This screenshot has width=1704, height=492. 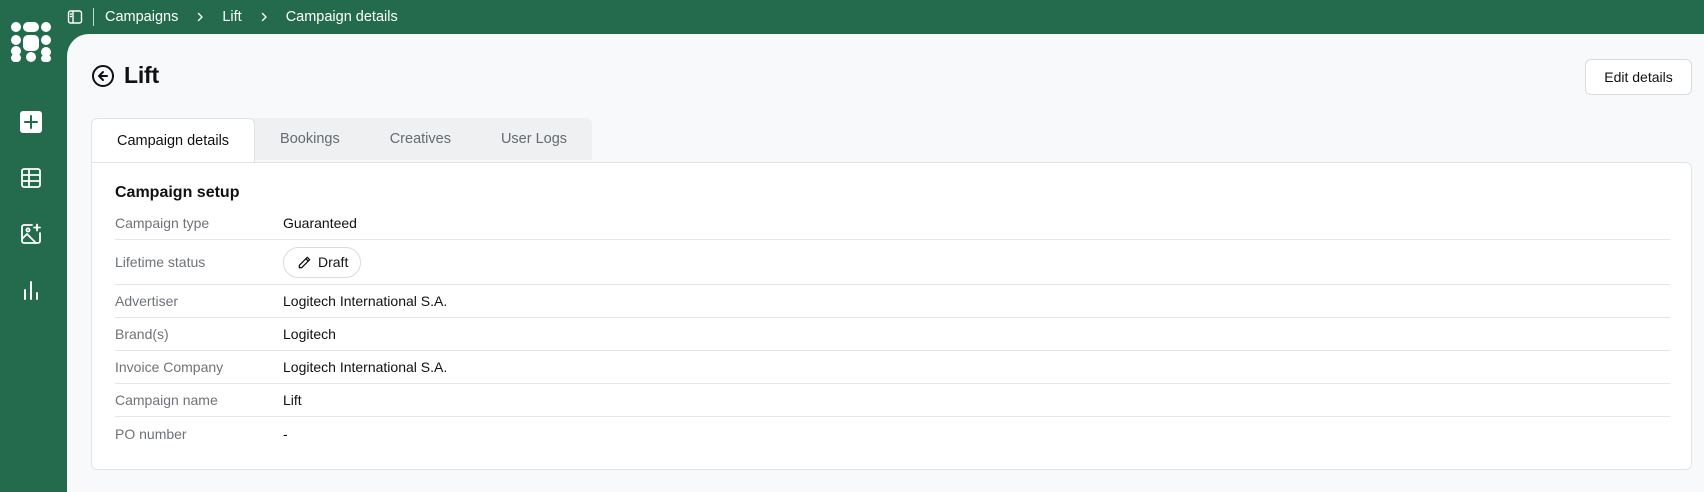 I want to click on row-label: Invoice Company, so click(x=169, y=367).